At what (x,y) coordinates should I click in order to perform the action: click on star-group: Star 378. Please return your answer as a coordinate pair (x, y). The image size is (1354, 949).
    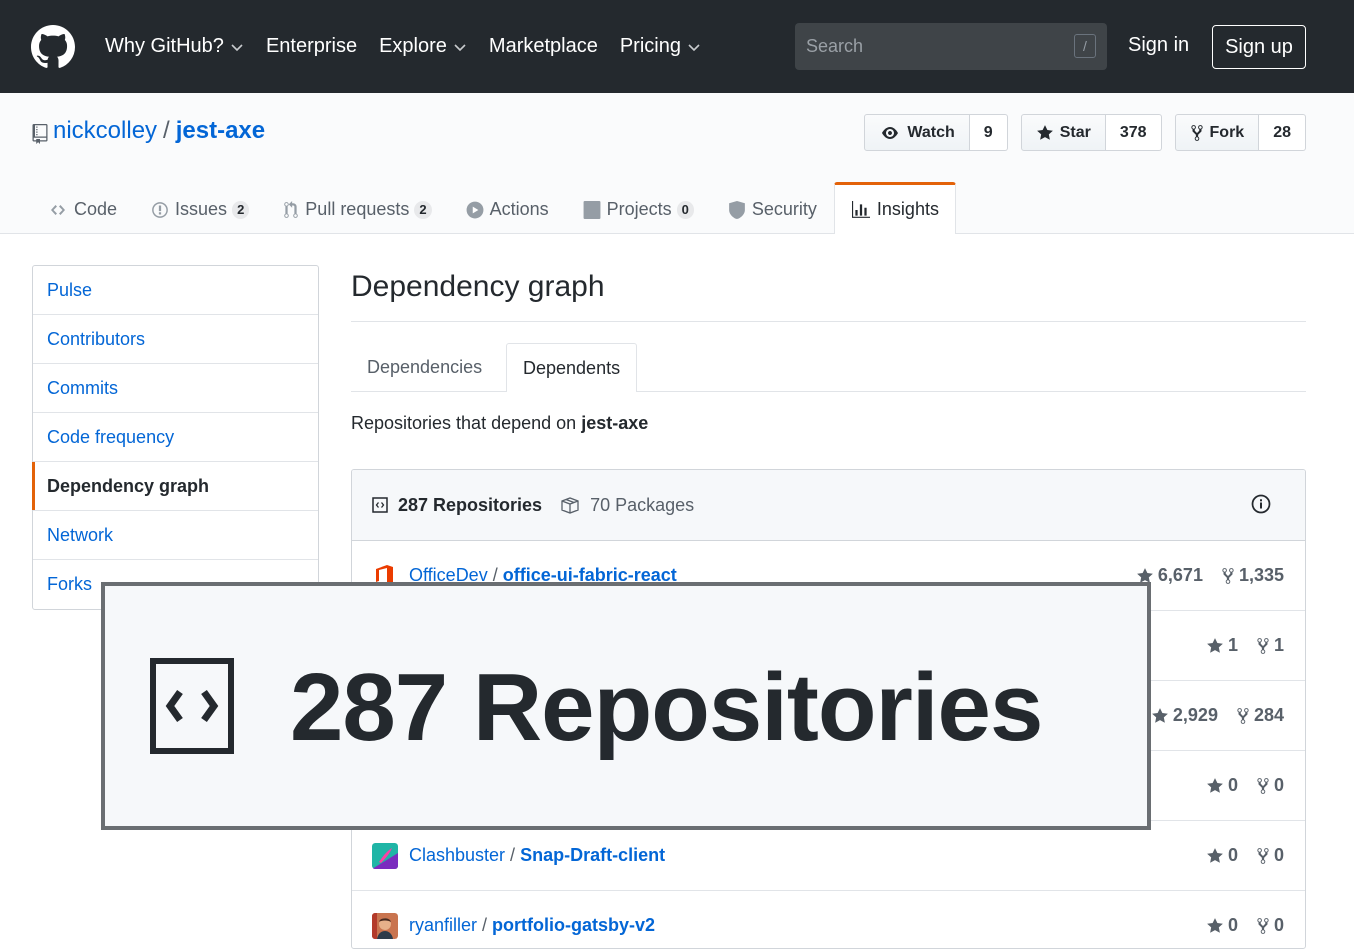
    Looking at the image, I should click on (1091, 132).